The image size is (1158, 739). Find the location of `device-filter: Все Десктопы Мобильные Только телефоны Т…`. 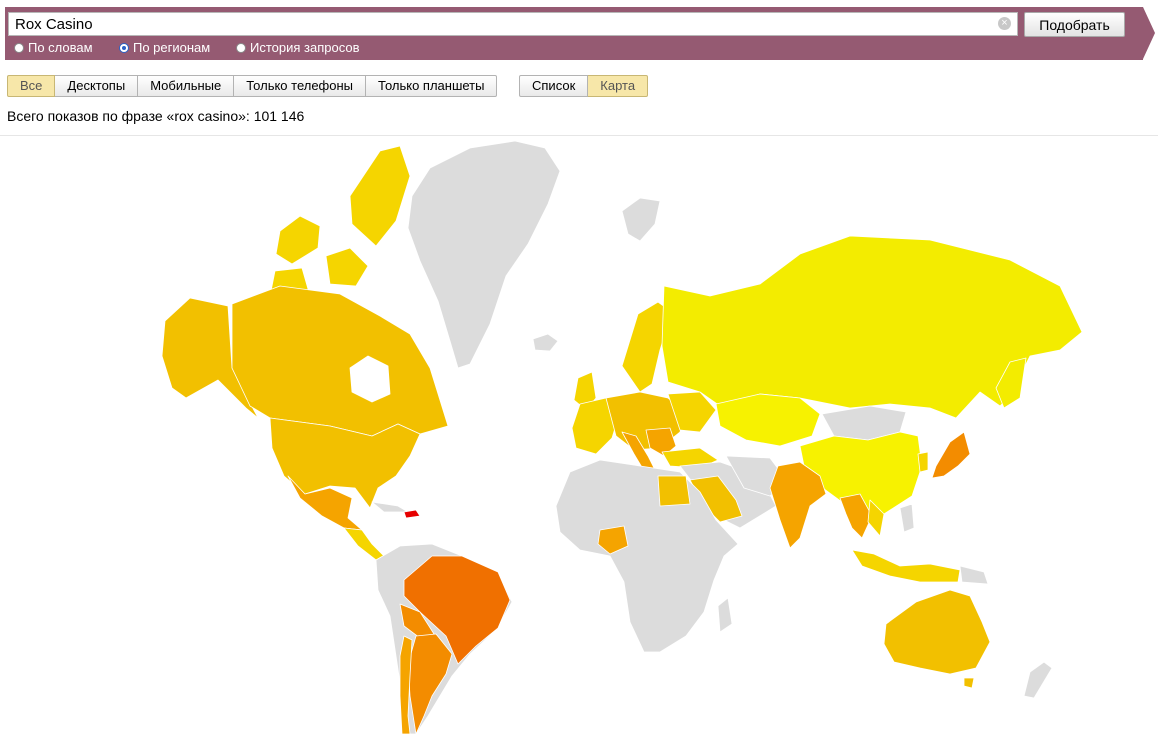

device-filter: Все Десктопы Мобильные Только телефоны Т… is located at coordinates (252, 86).